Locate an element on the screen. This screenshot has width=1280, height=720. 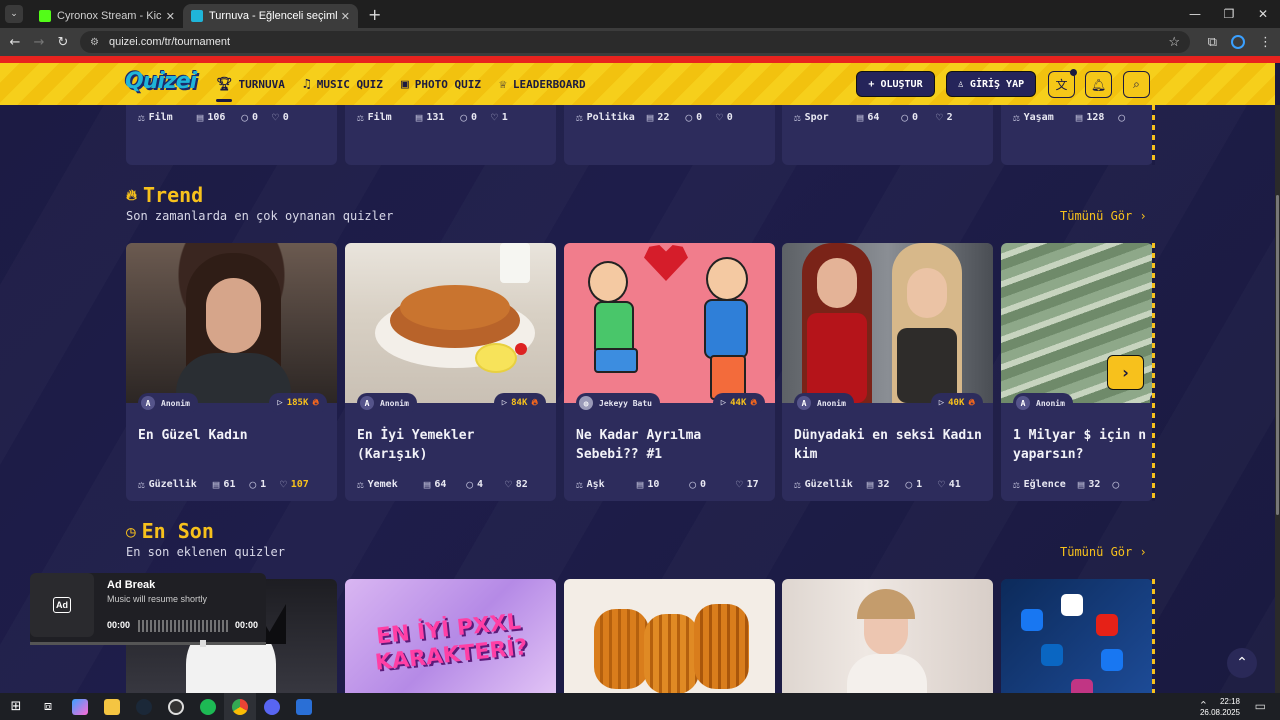
carousel-next-button: › is located at coordinates (1125, 372).